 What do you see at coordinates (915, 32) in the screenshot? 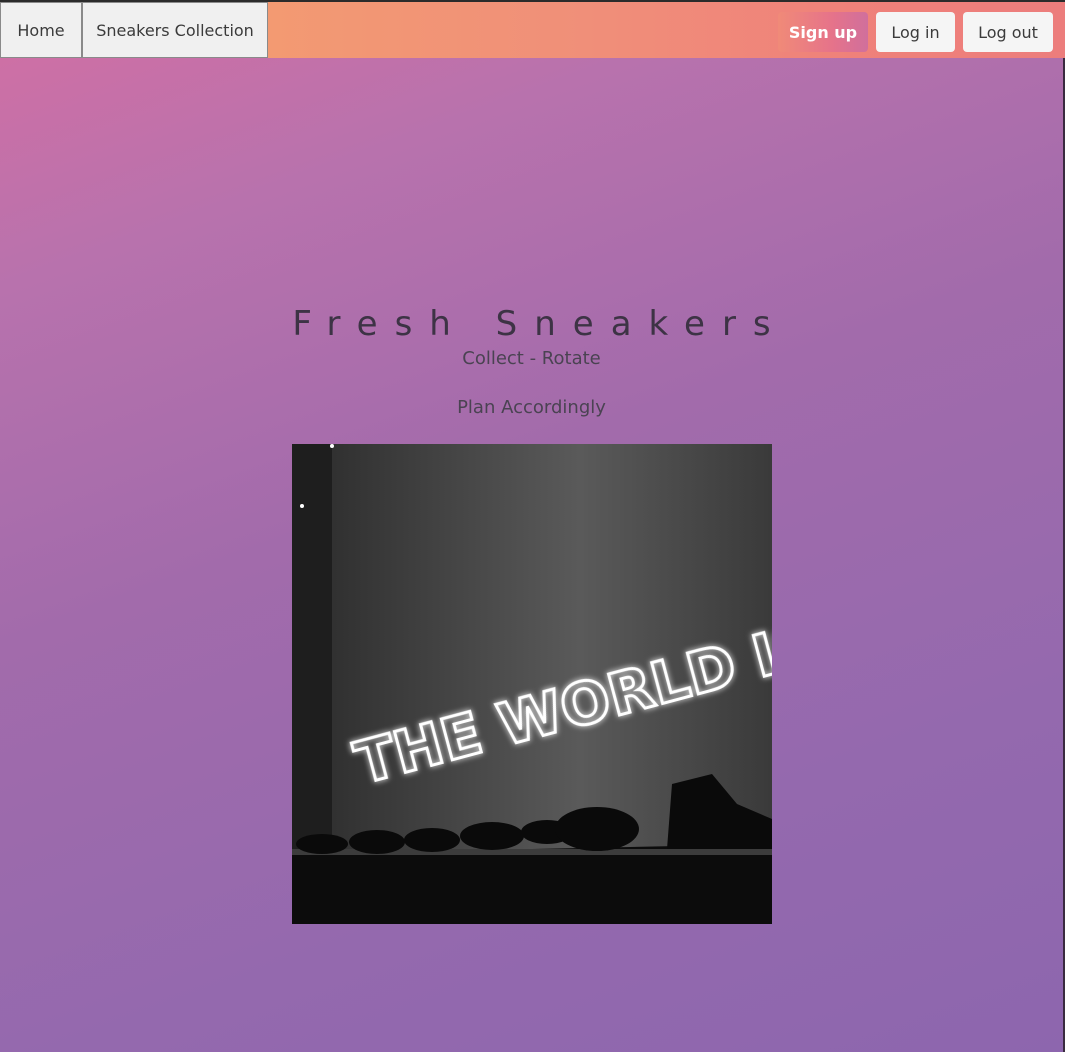
I see `login-button: Log in` at bounding box center [915, 32].